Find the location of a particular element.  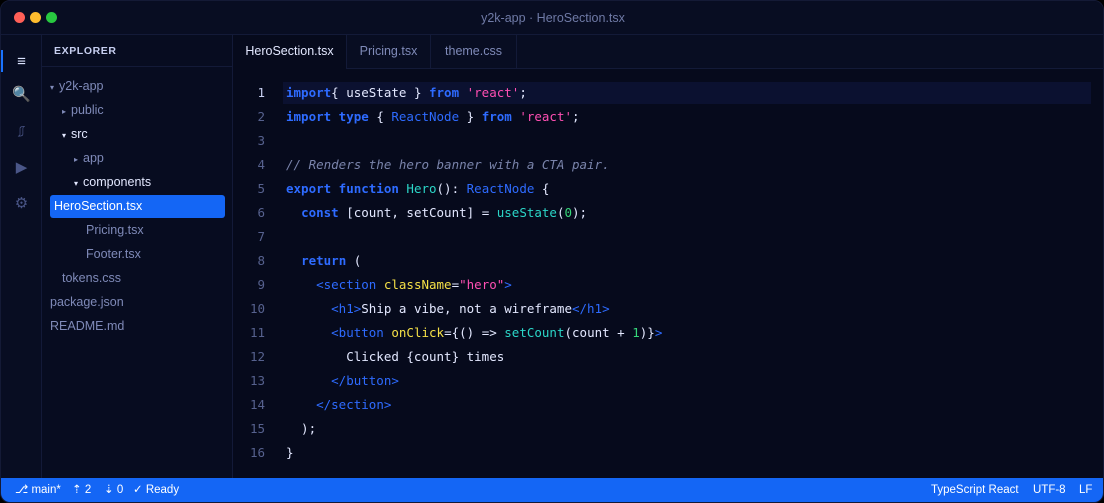

folder-item: ▸ app is located at coordinates (89, 158).